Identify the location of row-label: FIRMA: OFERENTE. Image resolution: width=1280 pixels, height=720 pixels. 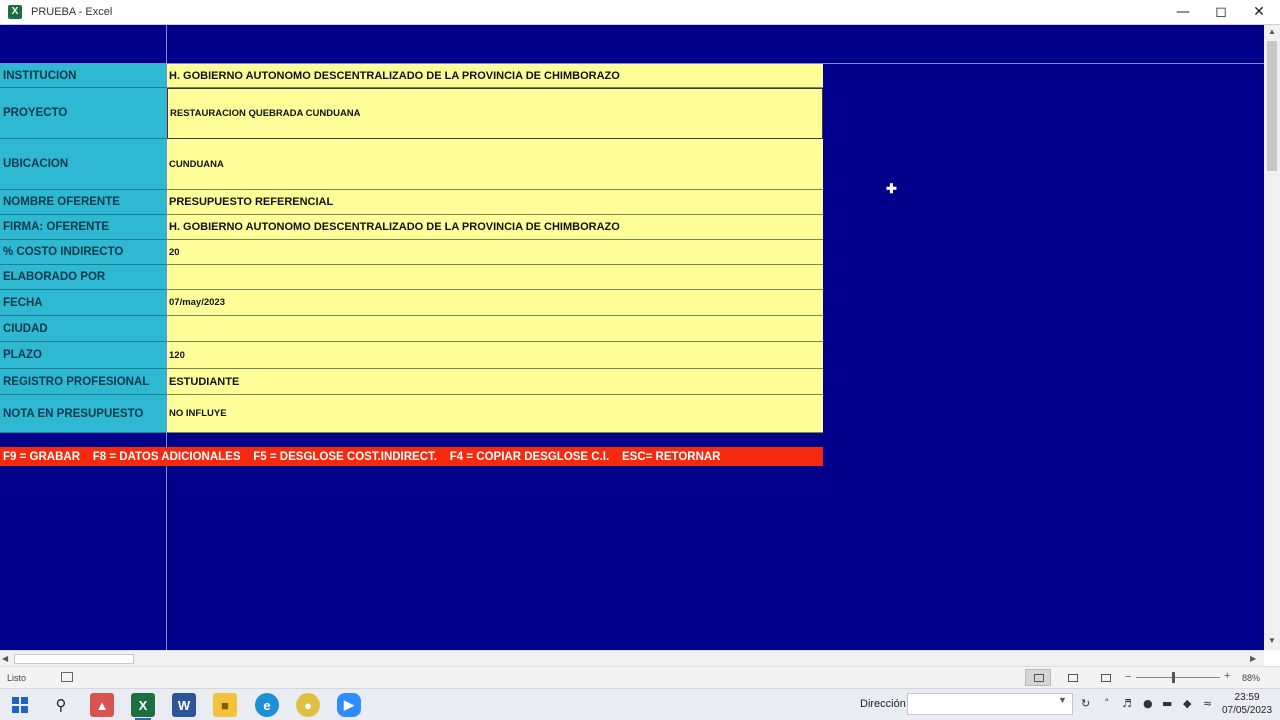
(83, 227).